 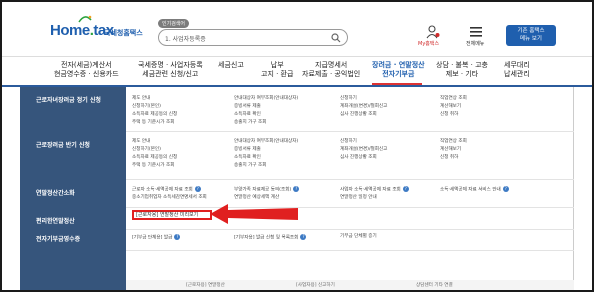 I want to click on nav-item-payment-statement: 지급명세서 자료제출 · 공익법인, so click(x=331, y=70).